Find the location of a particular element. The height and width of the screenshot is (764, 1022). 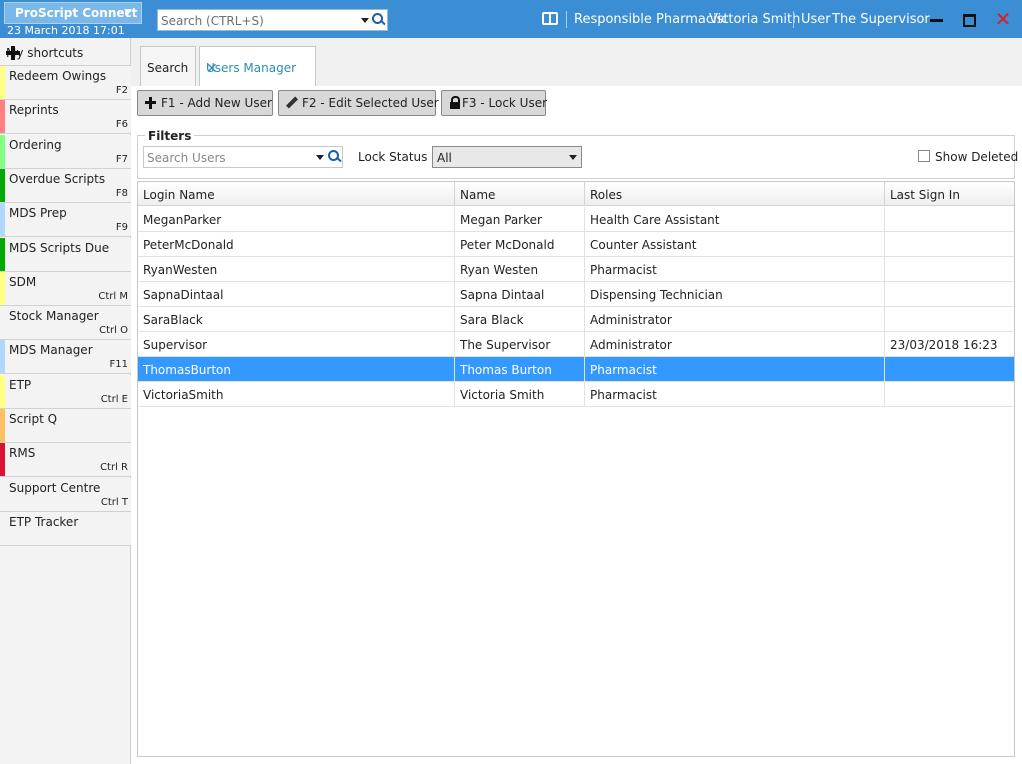

user-label: User is located at coordinates (816, 19).